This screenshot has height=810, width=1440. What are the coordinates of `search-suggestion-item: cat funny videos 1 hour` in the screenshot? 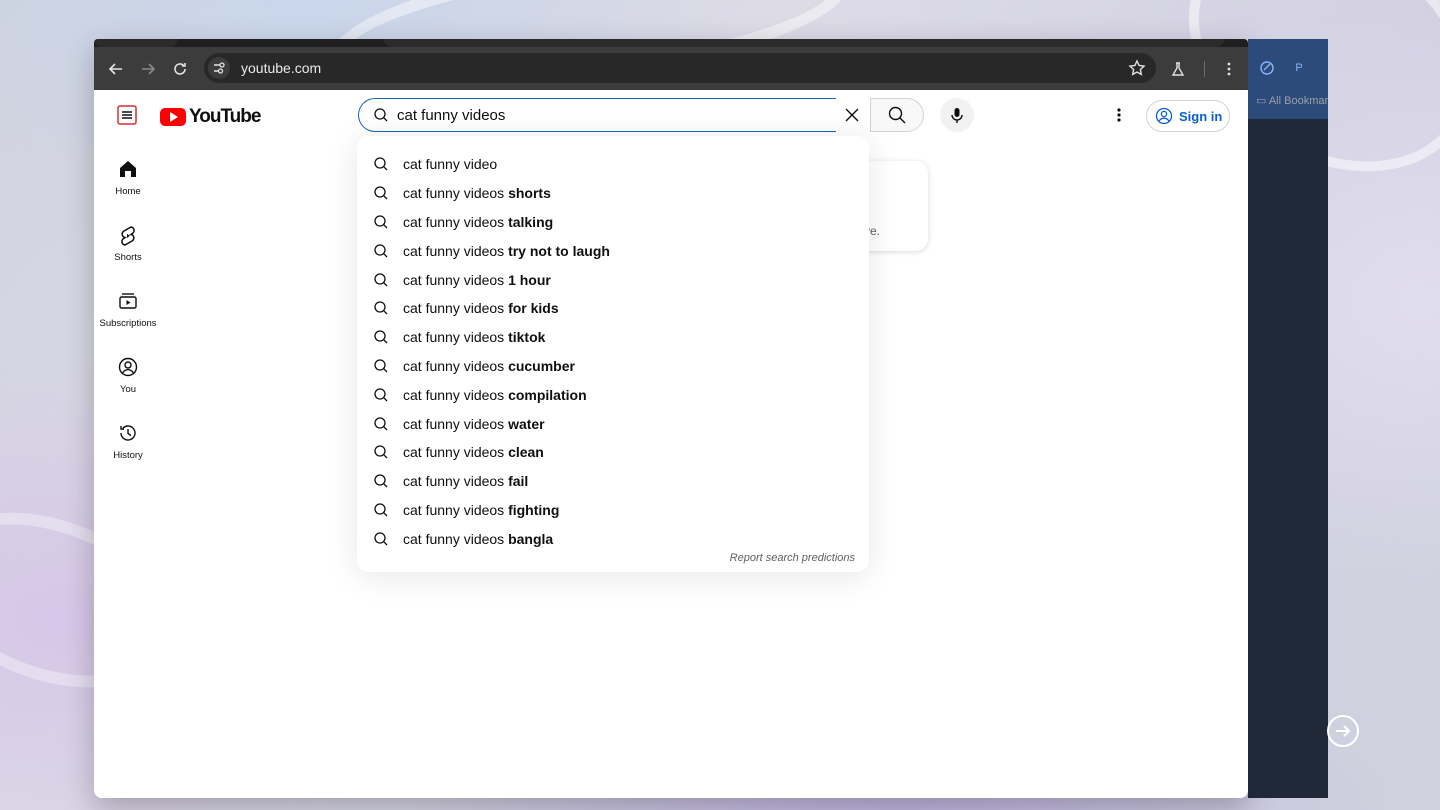 It's located at (613, 279).